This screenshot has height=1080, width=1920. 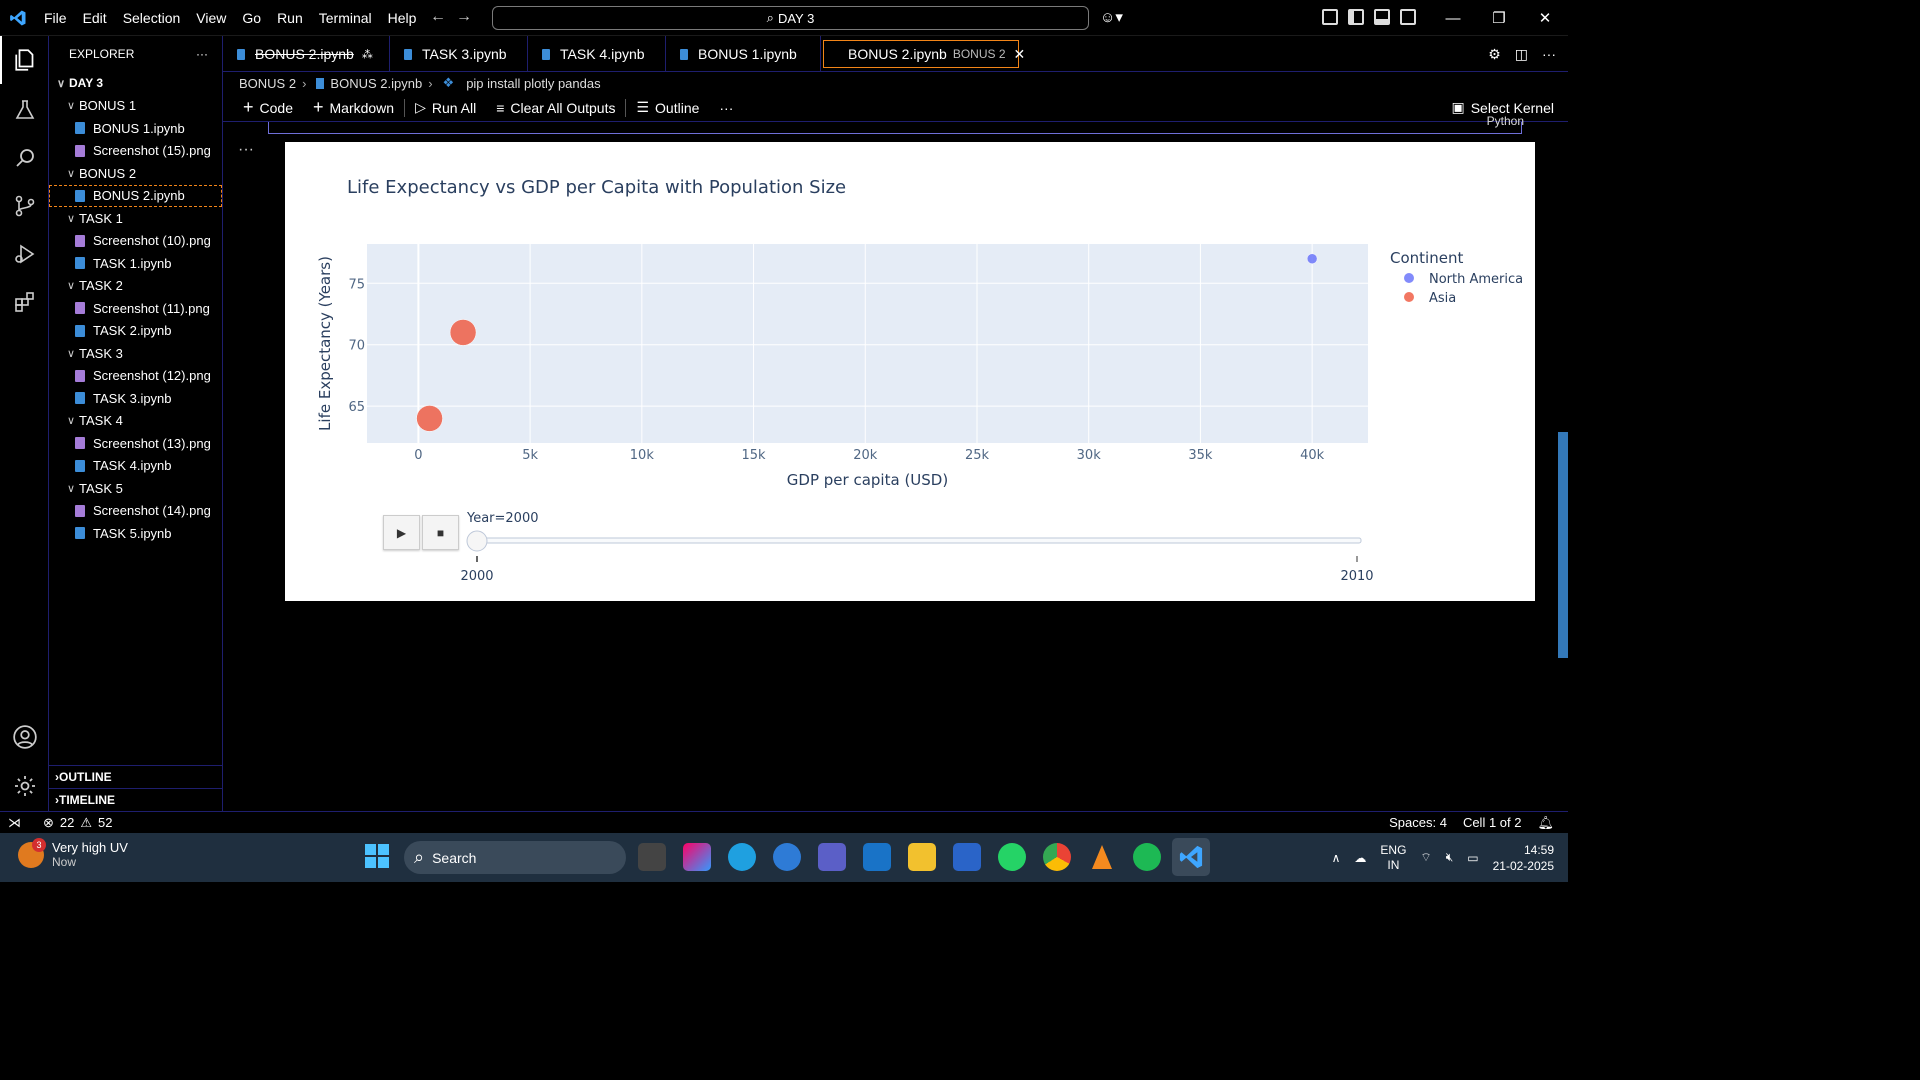 I want to click on breadcrumb-file: BONUS 2.ipynb, so click(x=376, y=83).